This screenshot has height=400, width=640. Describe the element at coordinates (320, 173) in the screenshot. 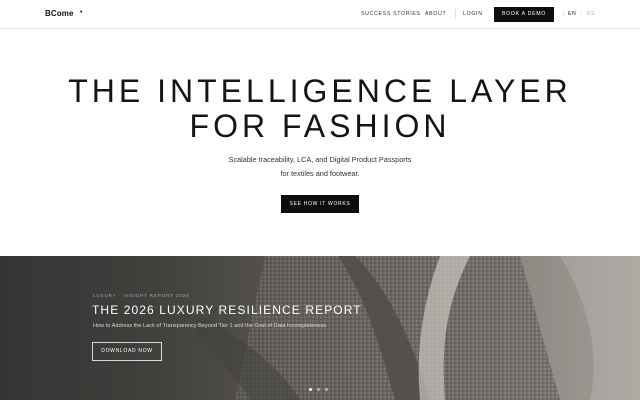

I see `hero-subtitle-line-2: for textiles and footwear.` at that location.